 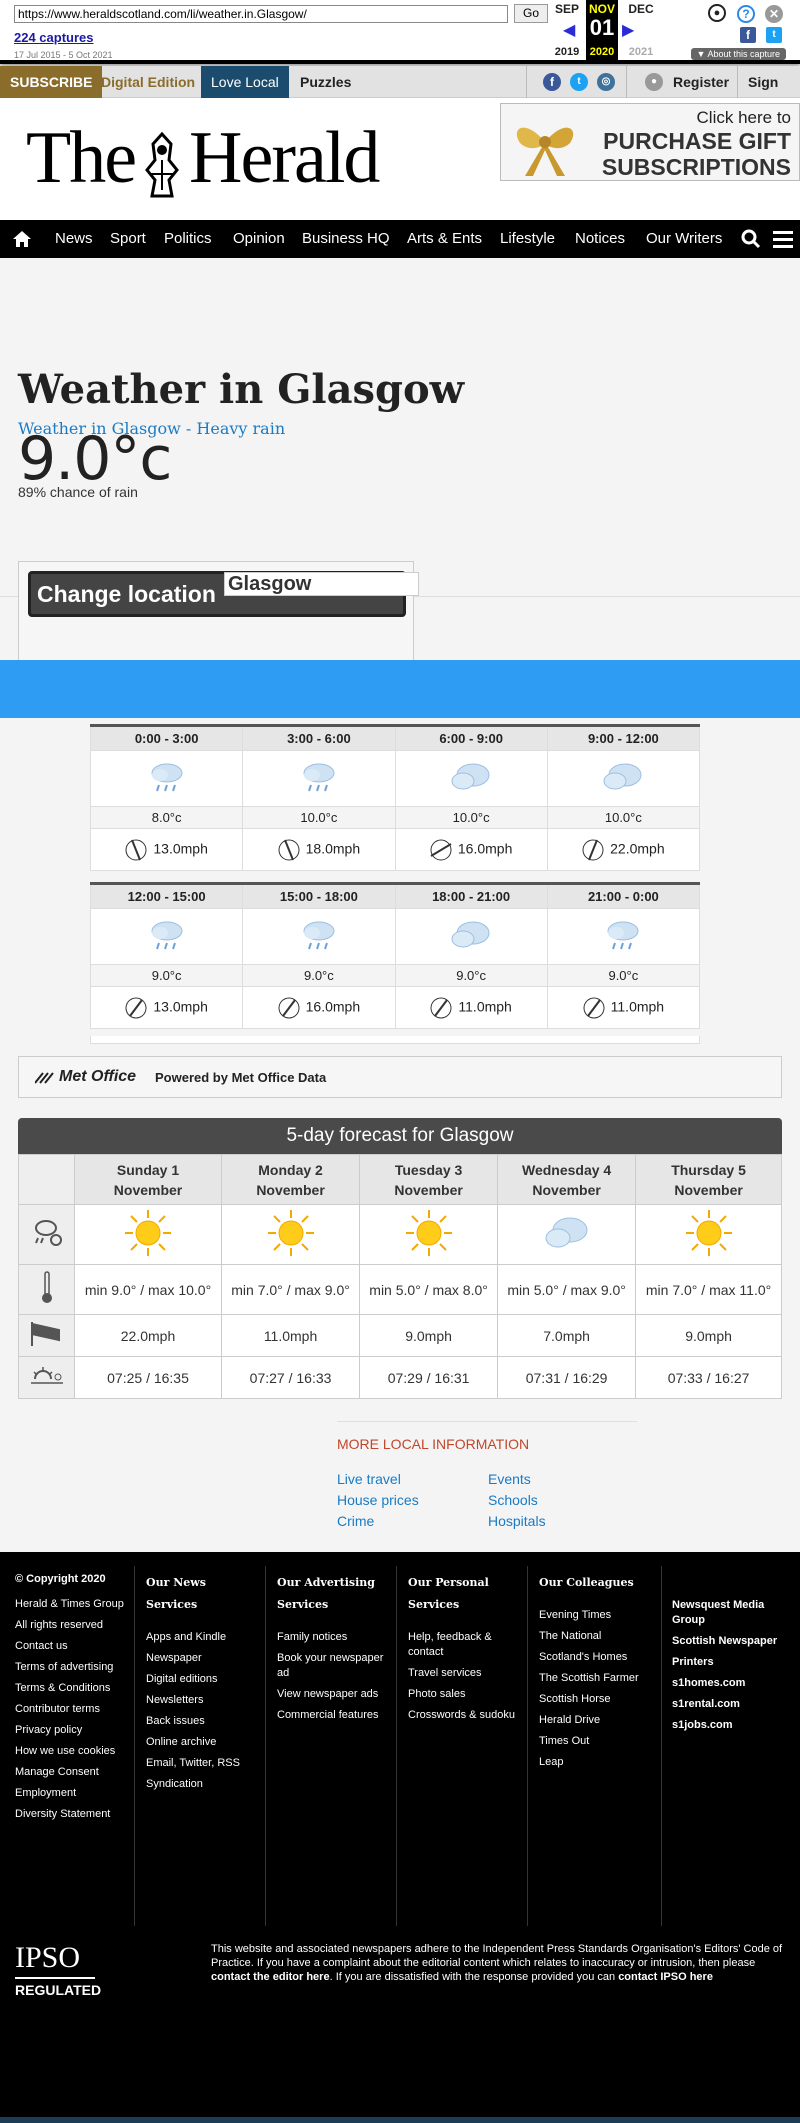 I want to click on hospitals-link: Hospitals, so click(x=517, y=1521).